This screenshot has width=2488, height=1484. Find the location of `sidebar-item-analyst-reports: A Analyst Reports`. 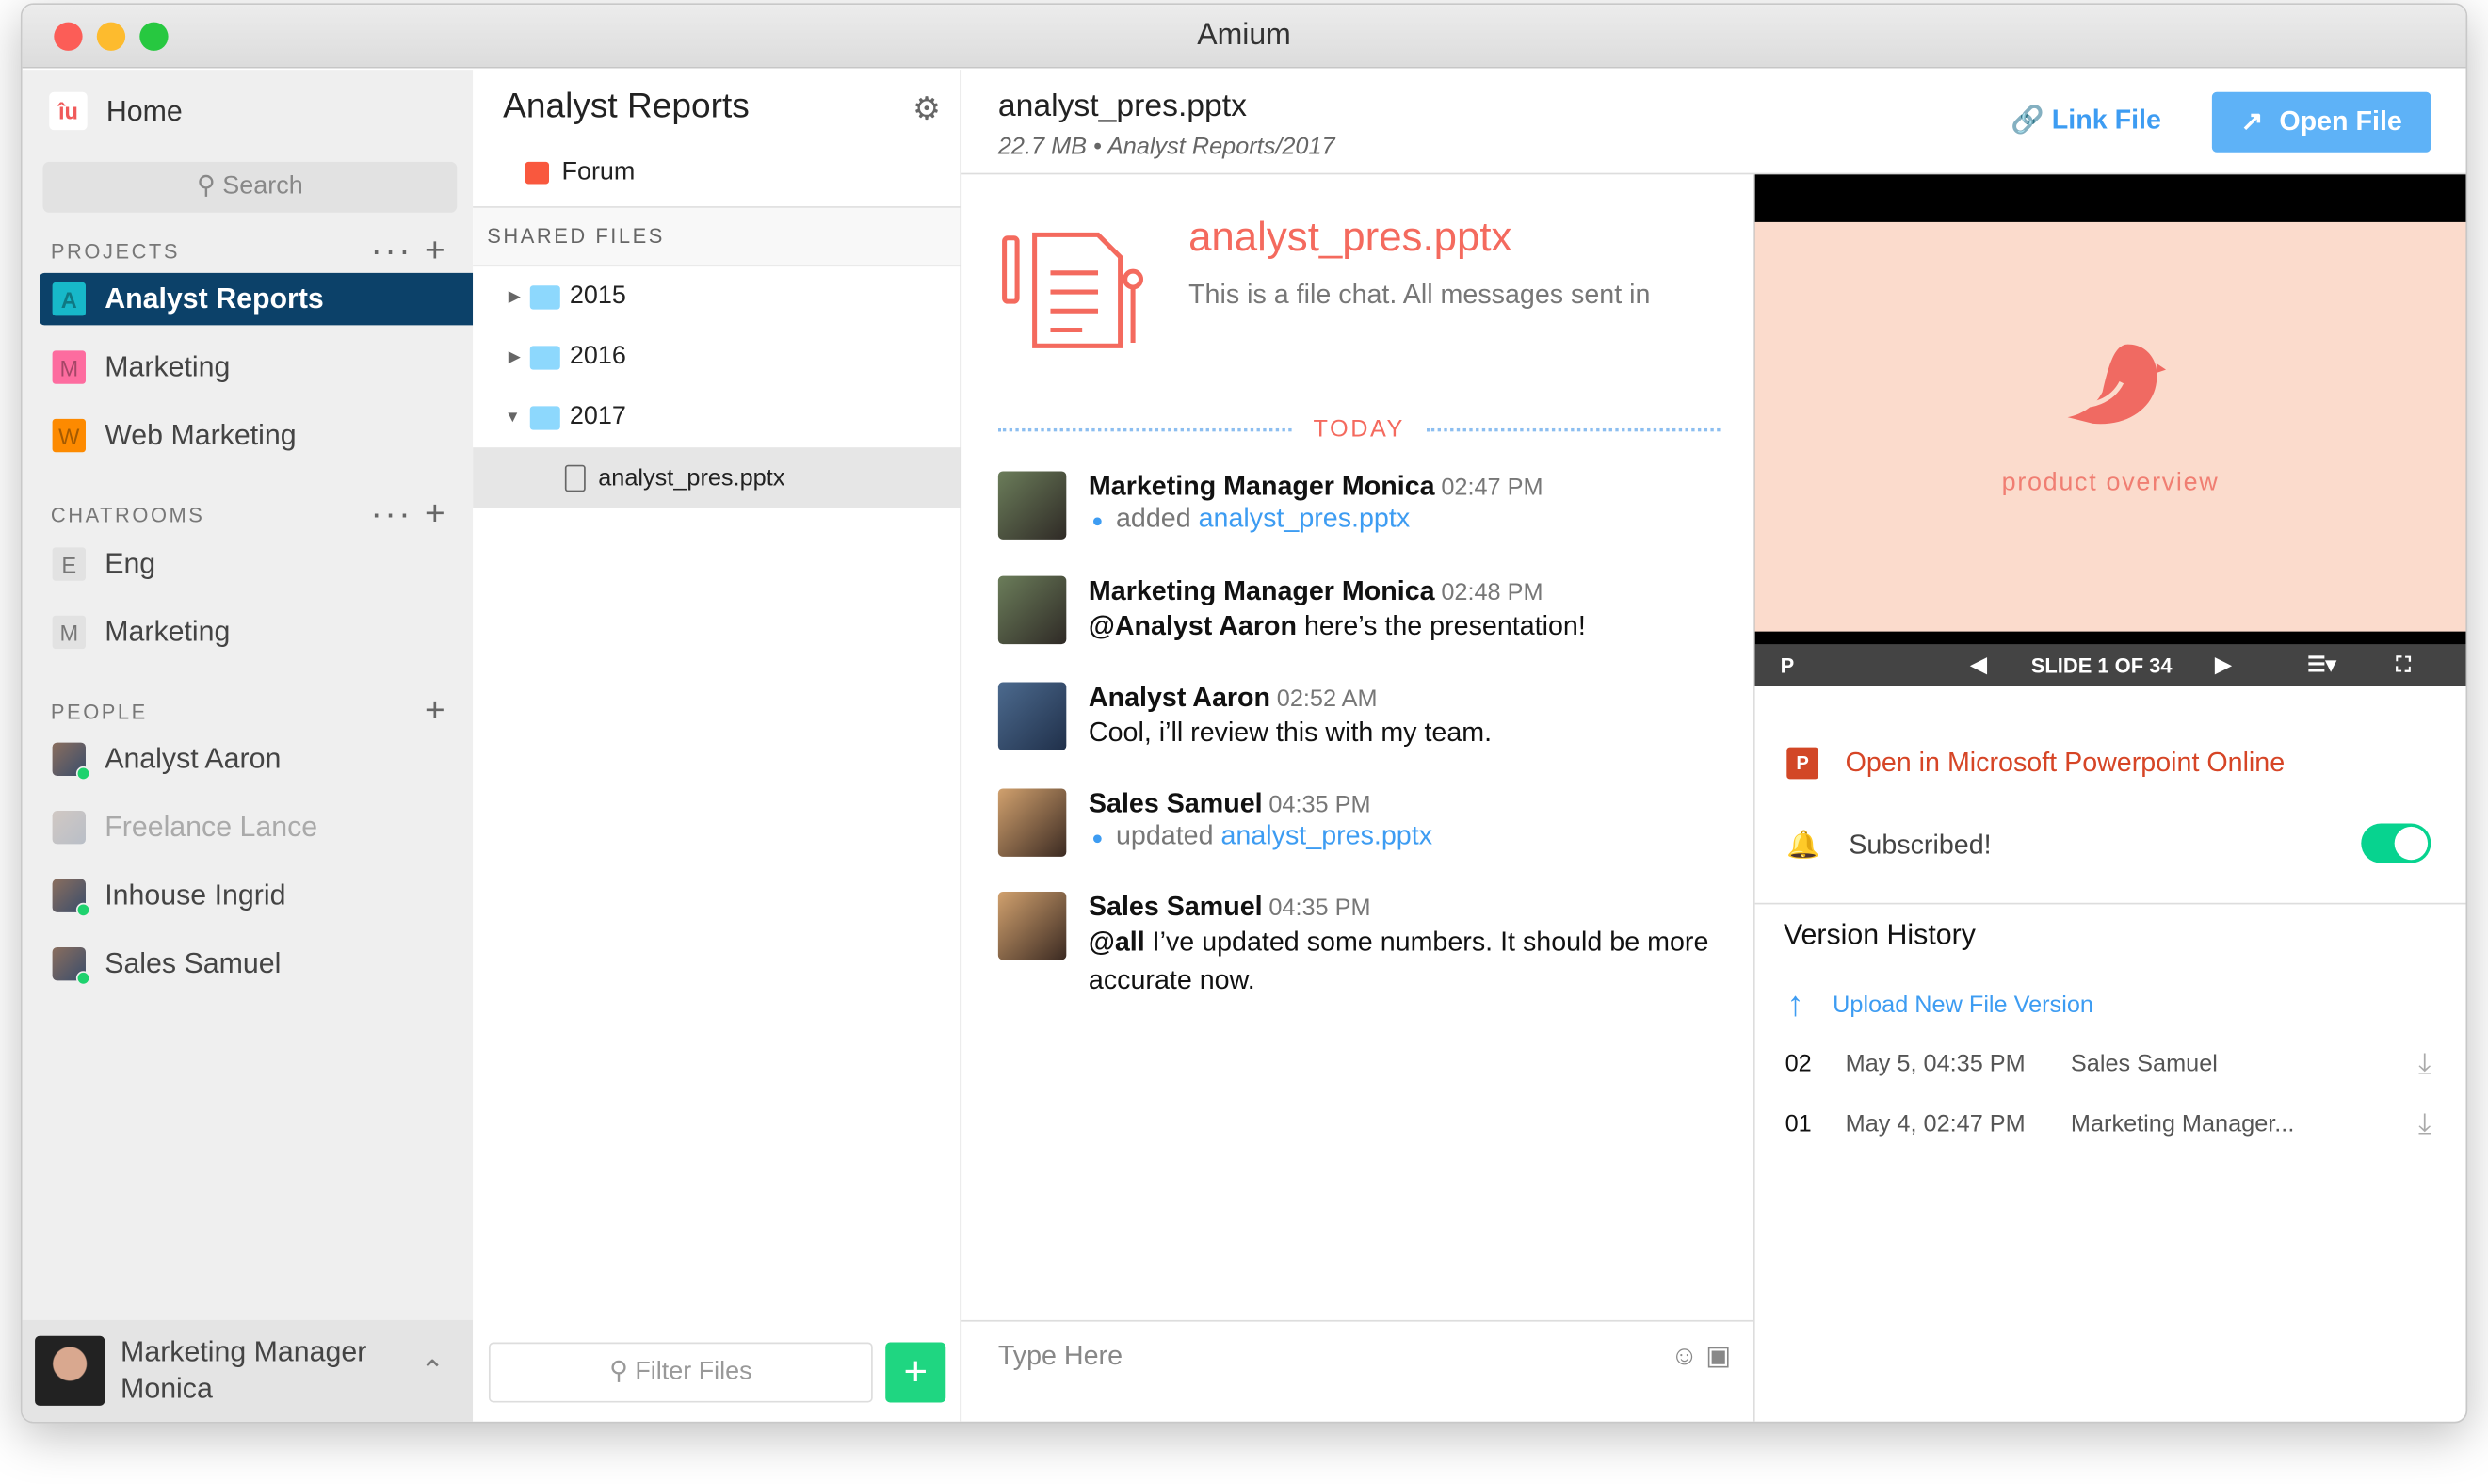

sidebar-item-analyst-reports: A Analyst Reports is located at coordinates (257, 299).